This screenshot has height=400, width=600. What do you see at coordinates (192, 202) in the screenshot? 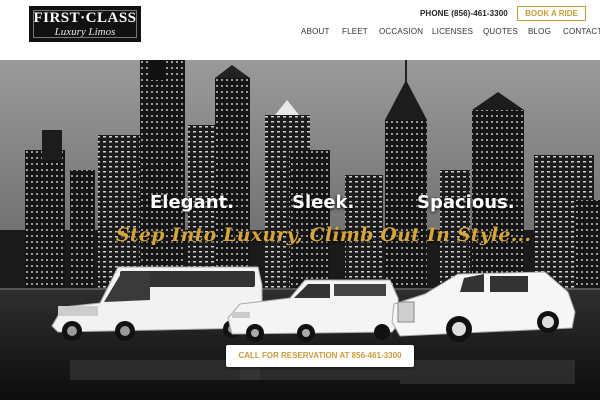
I see `tagline-elegant: Elegant.` at bounding box center [192, 202].